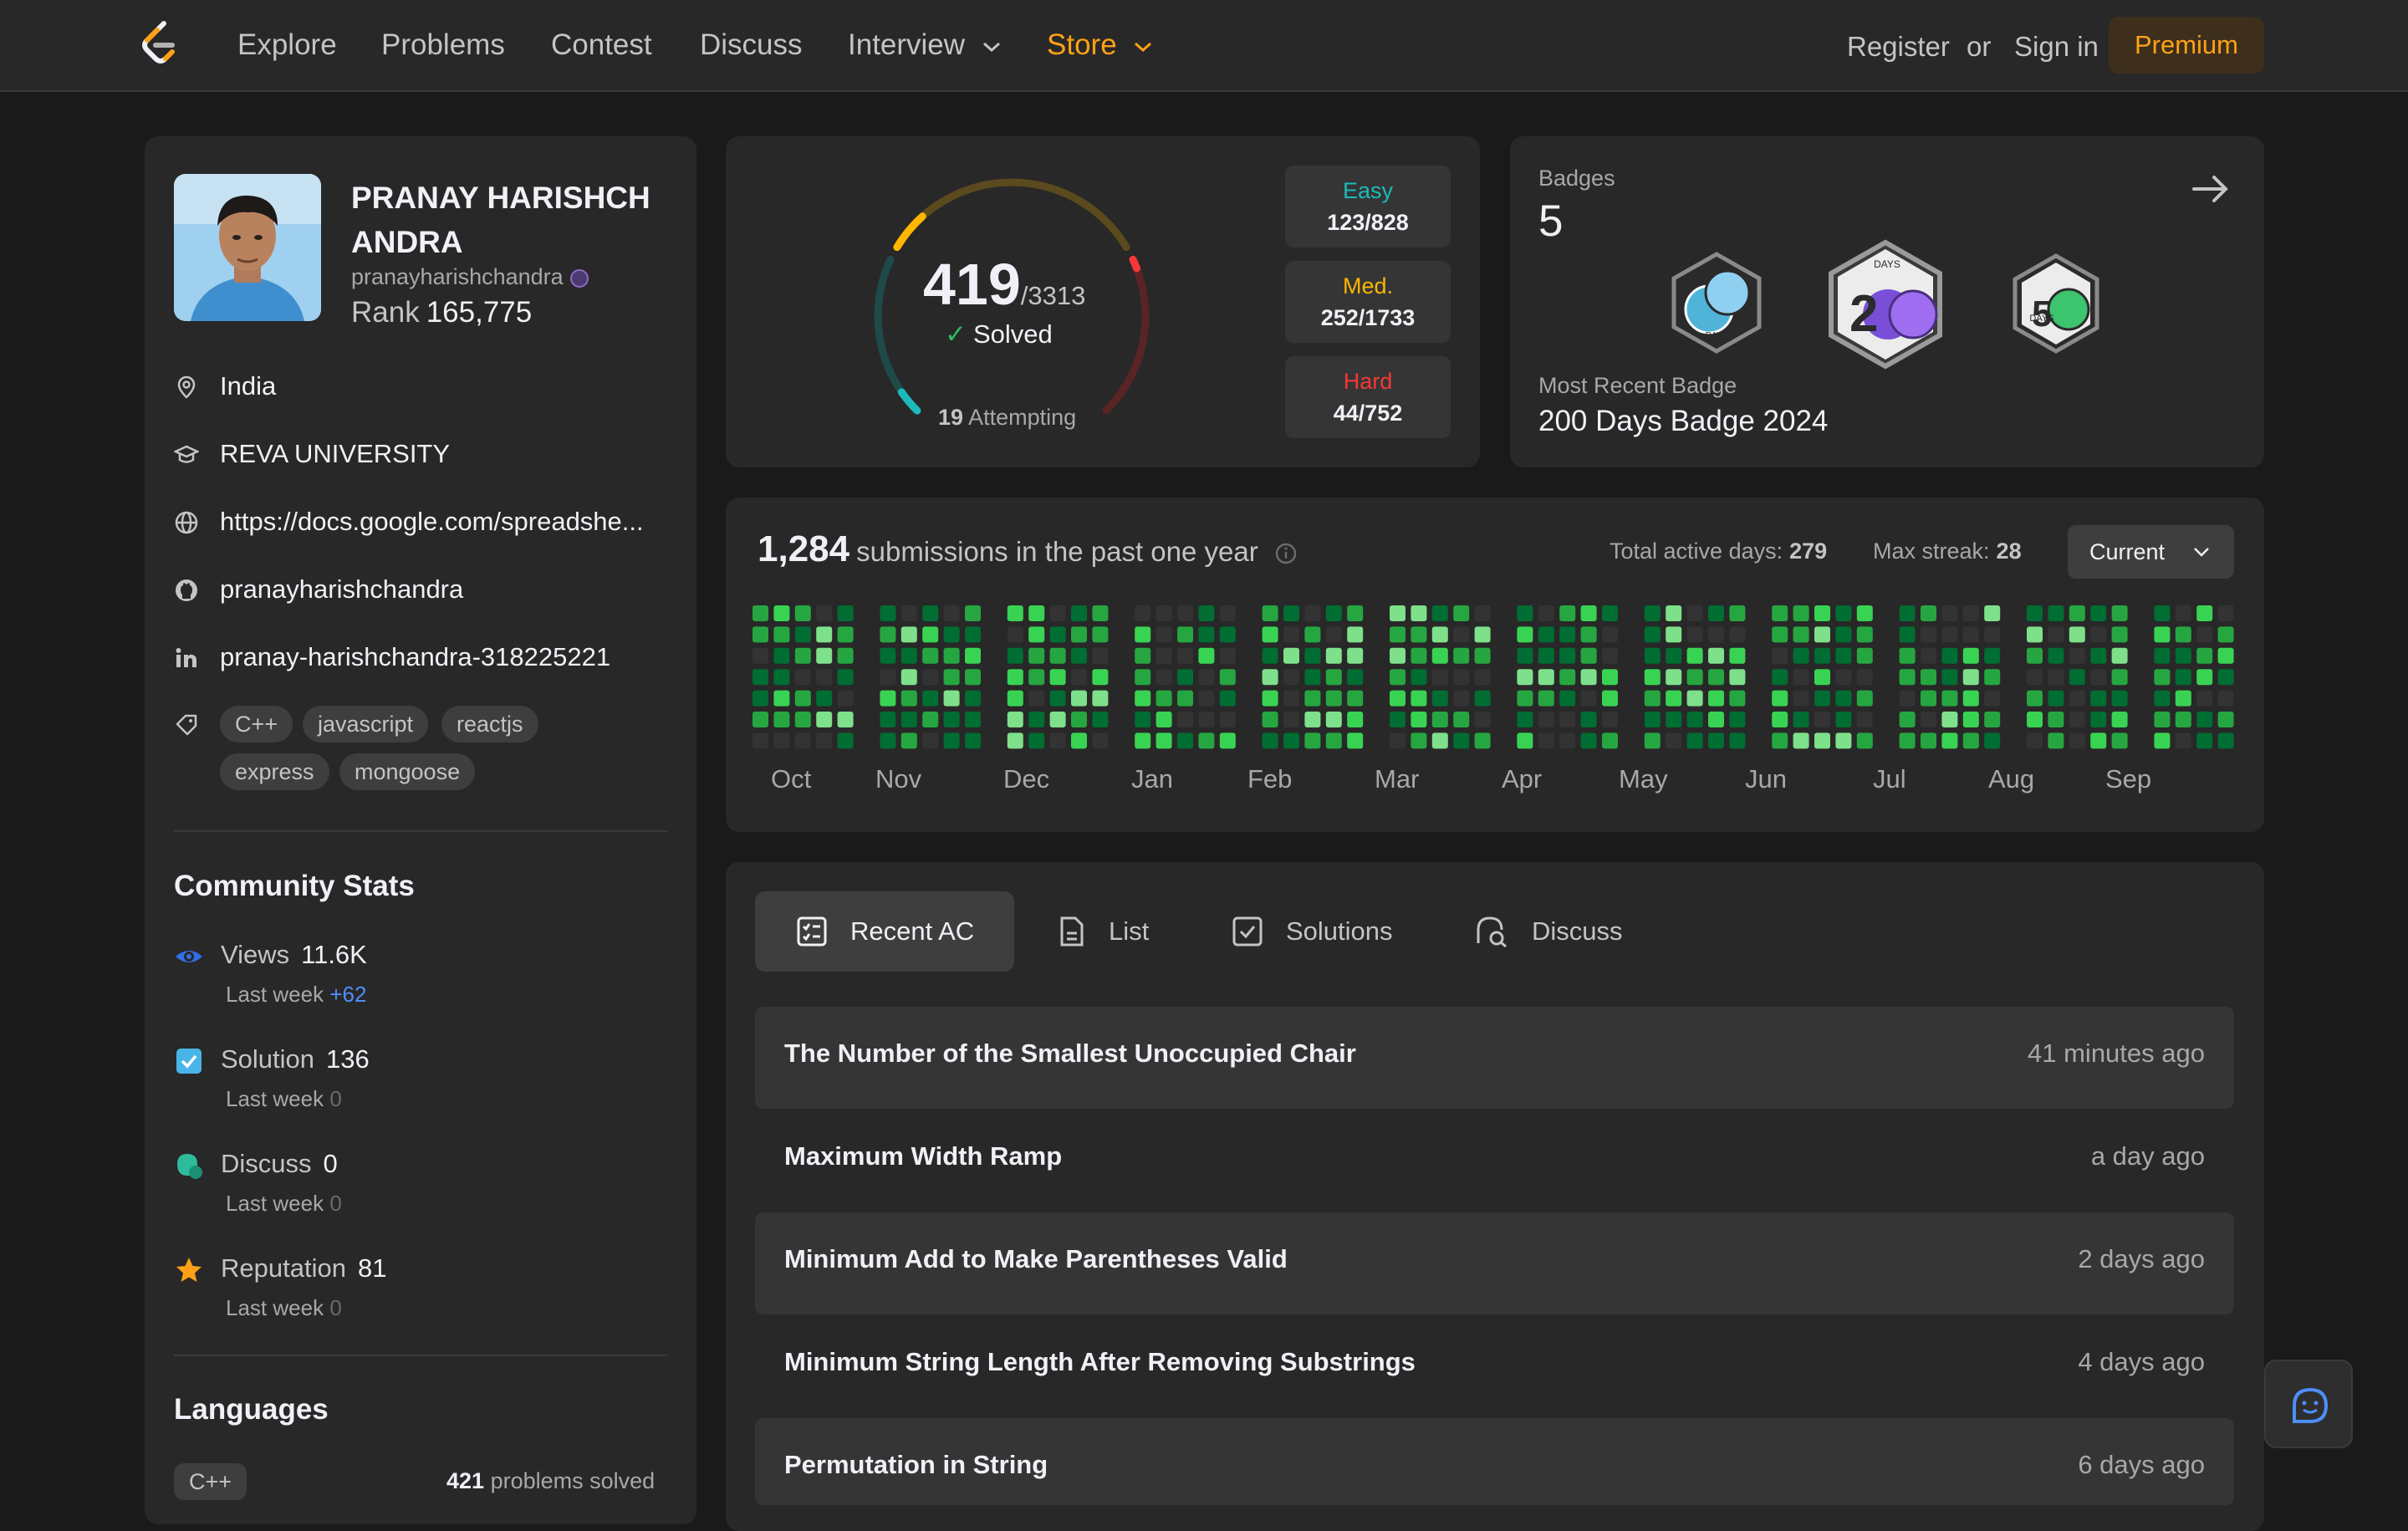  I want to click on difficulty-hard: Hard 44/752, so click(1368, 397).